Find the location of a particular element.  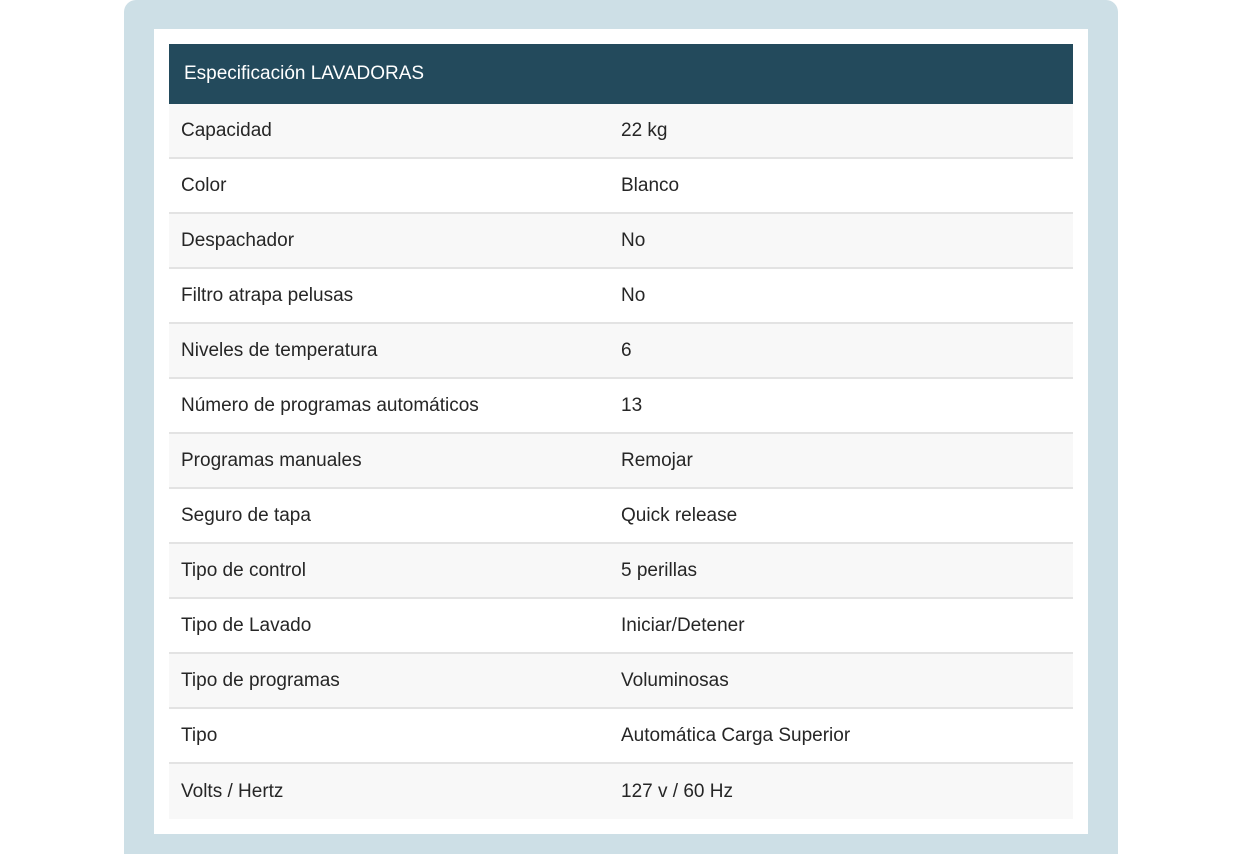

spec-value: Quick release is located at coordinates (679, 515).